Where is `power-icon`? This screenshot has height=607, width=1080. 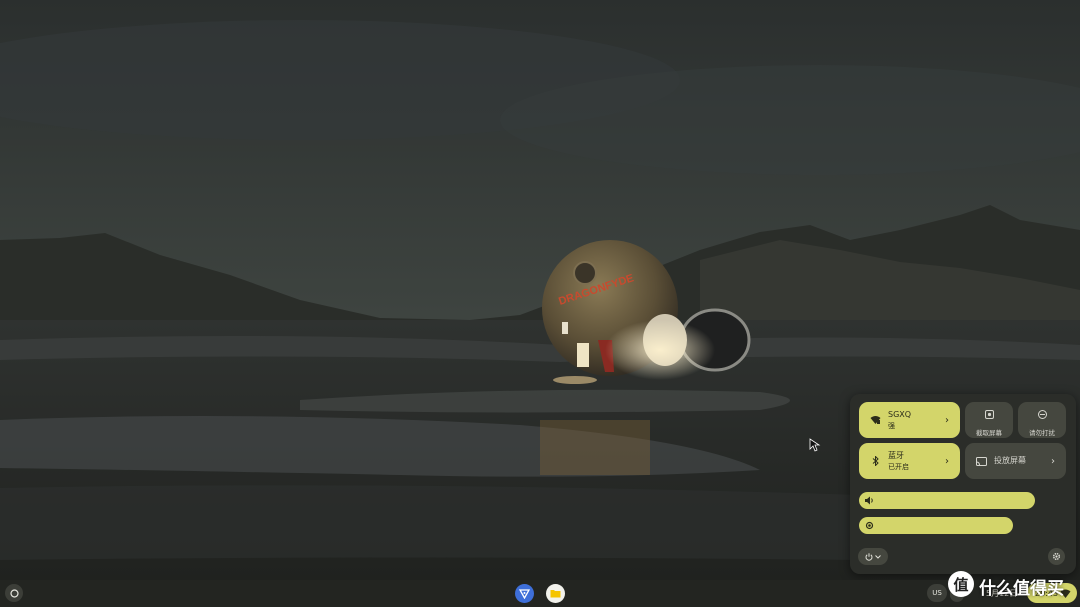
power-icon is located at coordinates (869, 556).